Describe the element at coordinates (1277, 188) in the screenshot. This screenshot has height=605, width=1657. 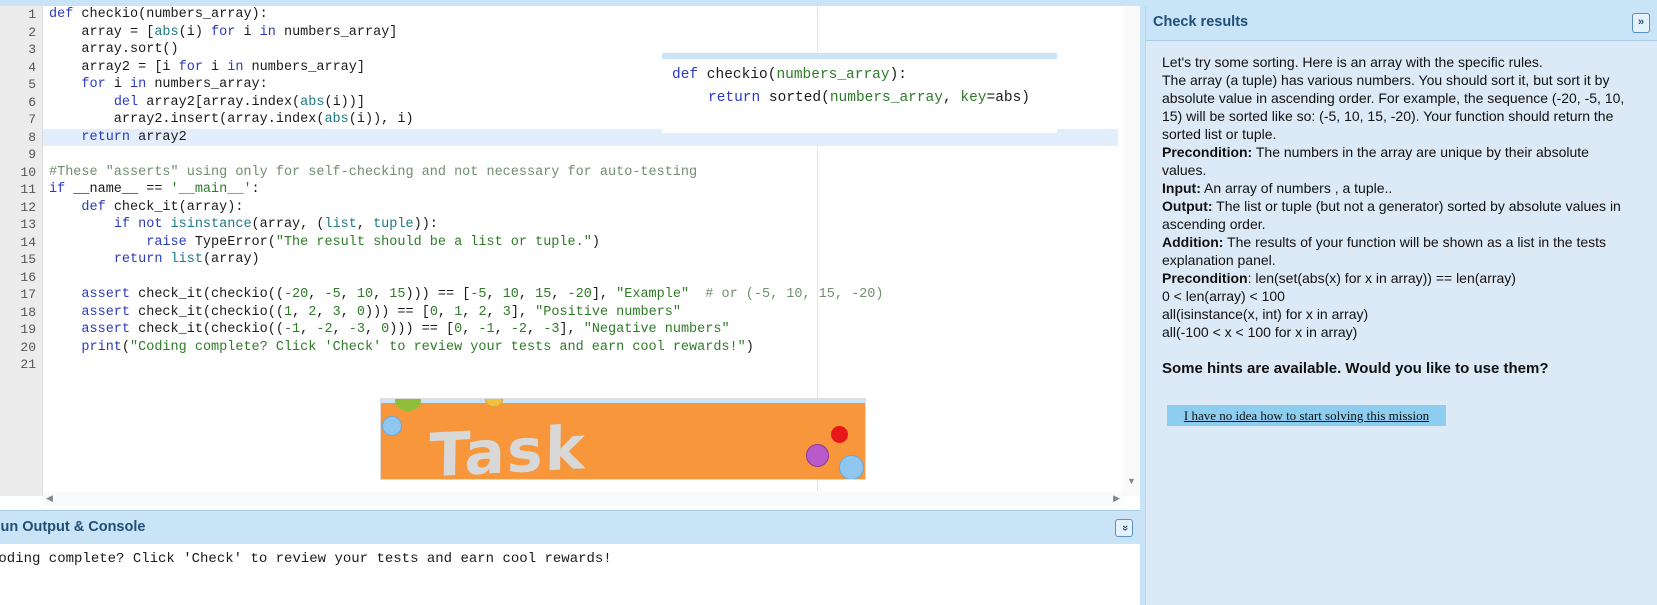
I see `input-paragraph: Input: An array of numbers , a tuple..` at that location.